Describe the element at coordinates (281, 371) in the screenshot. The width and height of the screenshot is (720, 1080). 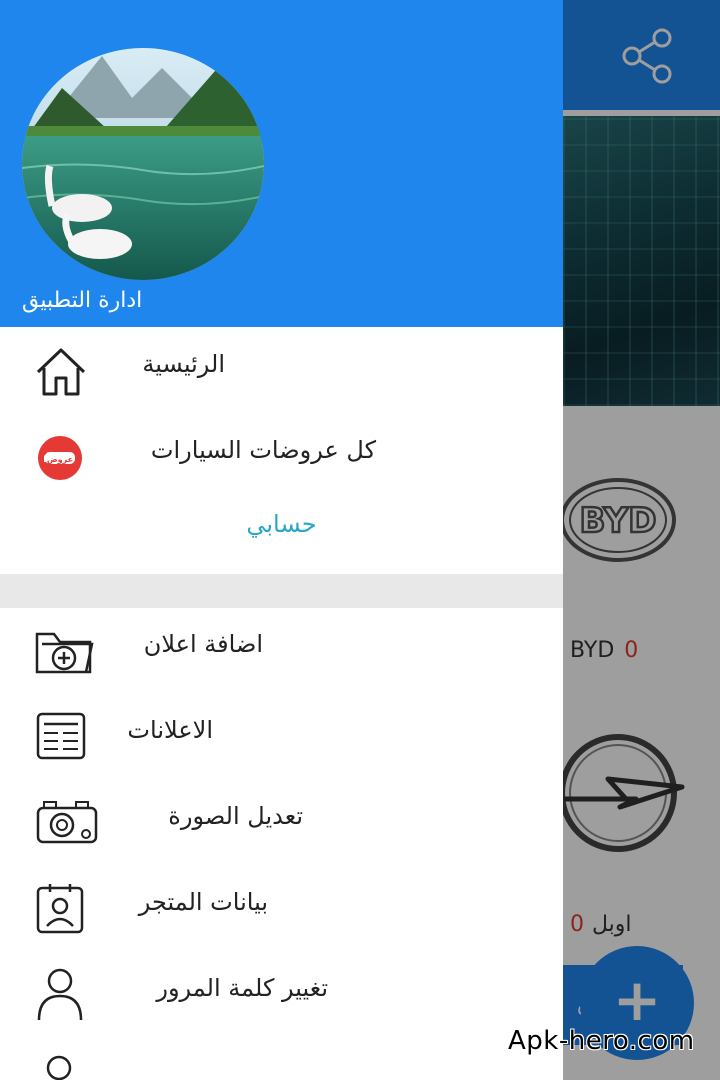
I see `menu-item-home: الرئيسية` at that location.